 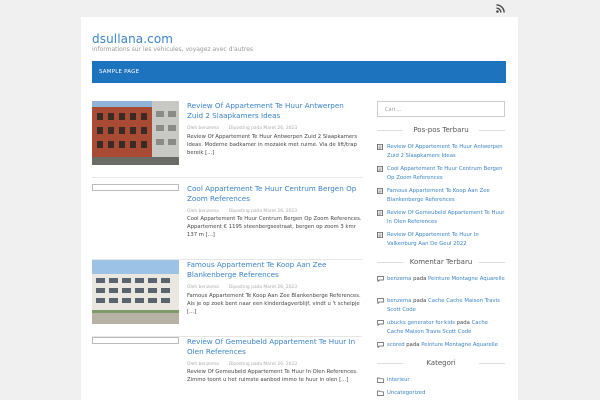 I want to click on rss-icon, so click(x=500, y=8).